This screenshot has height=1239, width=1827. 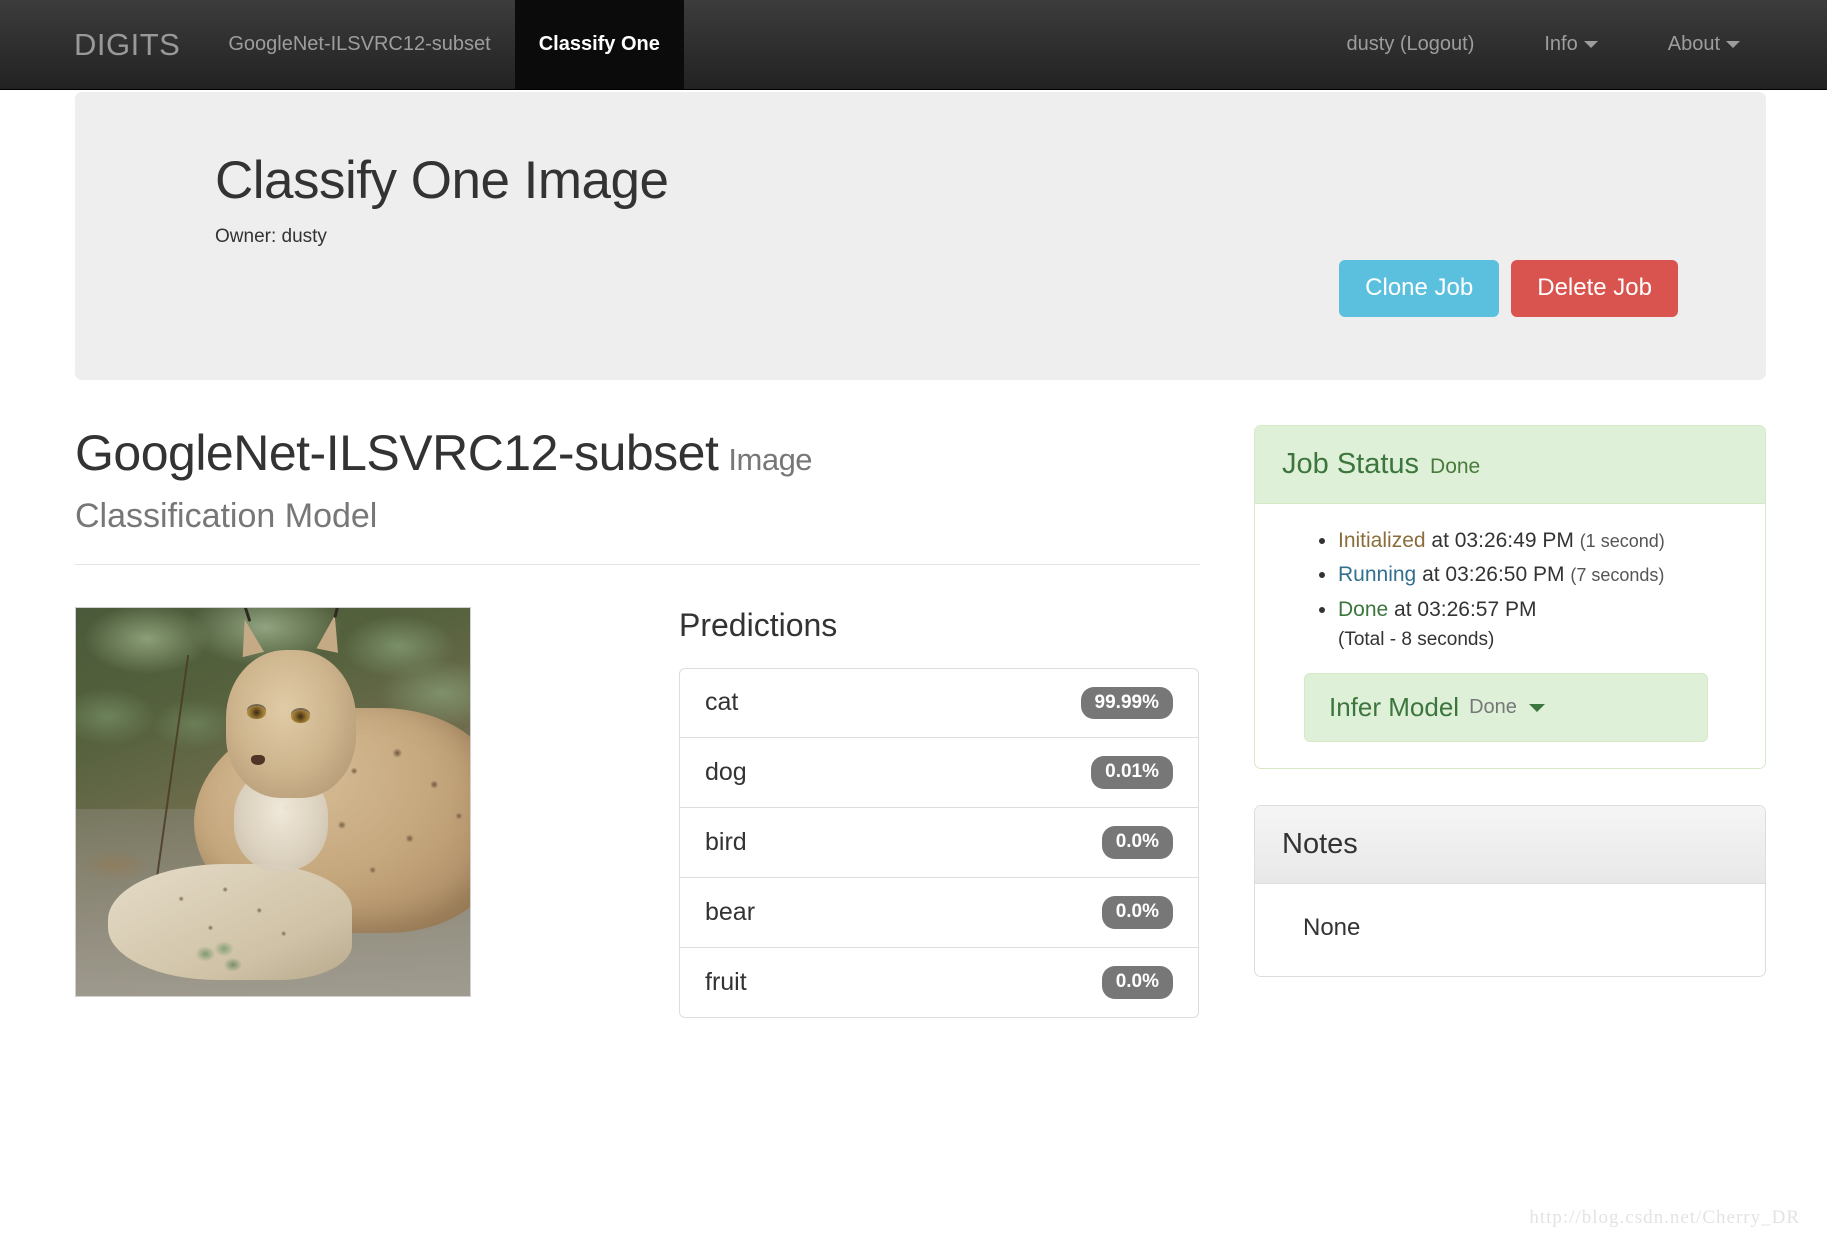 What do you see at coordinates (1664, 1217) in the screenshot?
I see `watermark: http://blog.csdn.net/Cherry_DR` at bounding box center [1664, 1217].